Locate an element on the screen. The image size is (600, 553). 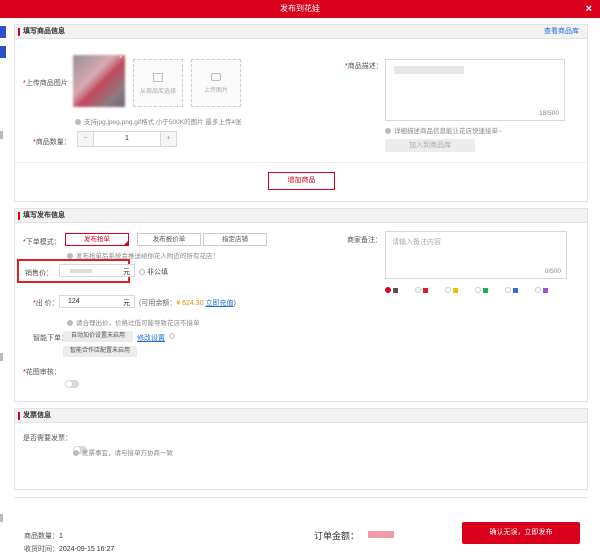
image-review-label: *花图审核： is located at coordinates (42, 372).